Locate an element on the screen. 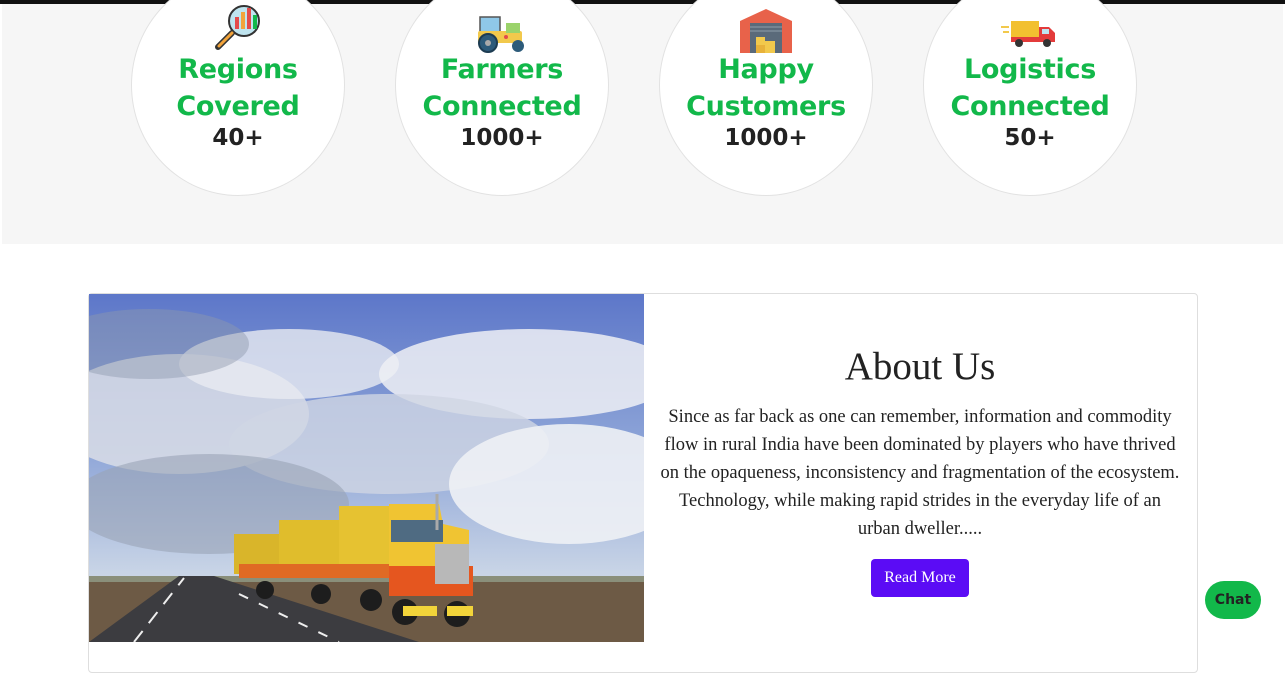  warehouse-icon is located at coordinates (766, 31).